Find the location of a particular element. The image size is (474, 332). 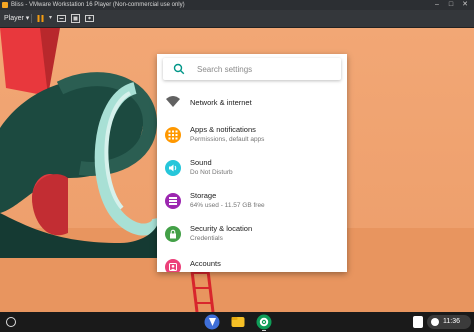

search-input is located at coordinates (264, 69).